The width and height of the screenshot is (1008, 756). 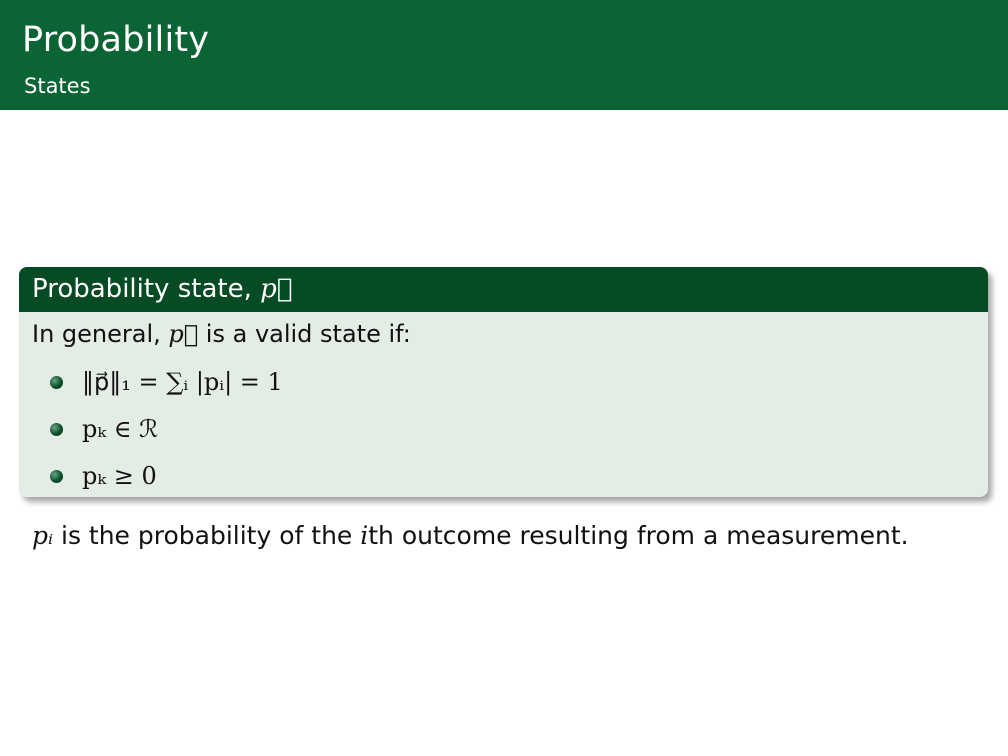 What do you see at coordinates (510, 334) in the screenshot?
I see `block-intro: In general, p⃗ is a valid state if:` at bounding box center [510, 334].